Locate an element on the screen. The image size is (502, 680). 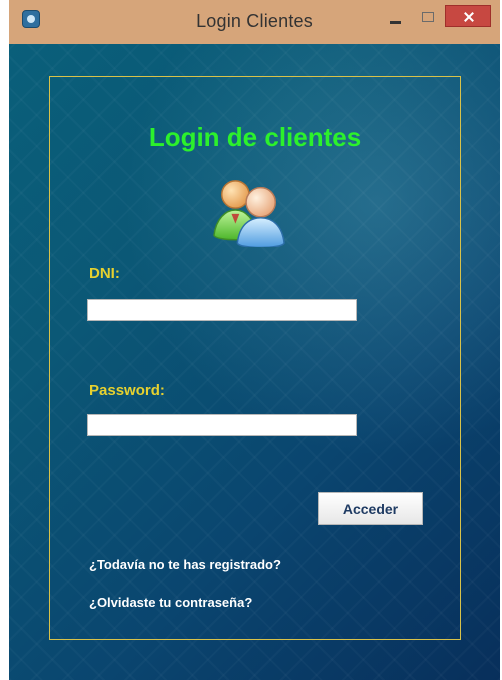
forgot-password-link: ¿Olvidaste tu contraseña? is located at coordinates (170, 602).